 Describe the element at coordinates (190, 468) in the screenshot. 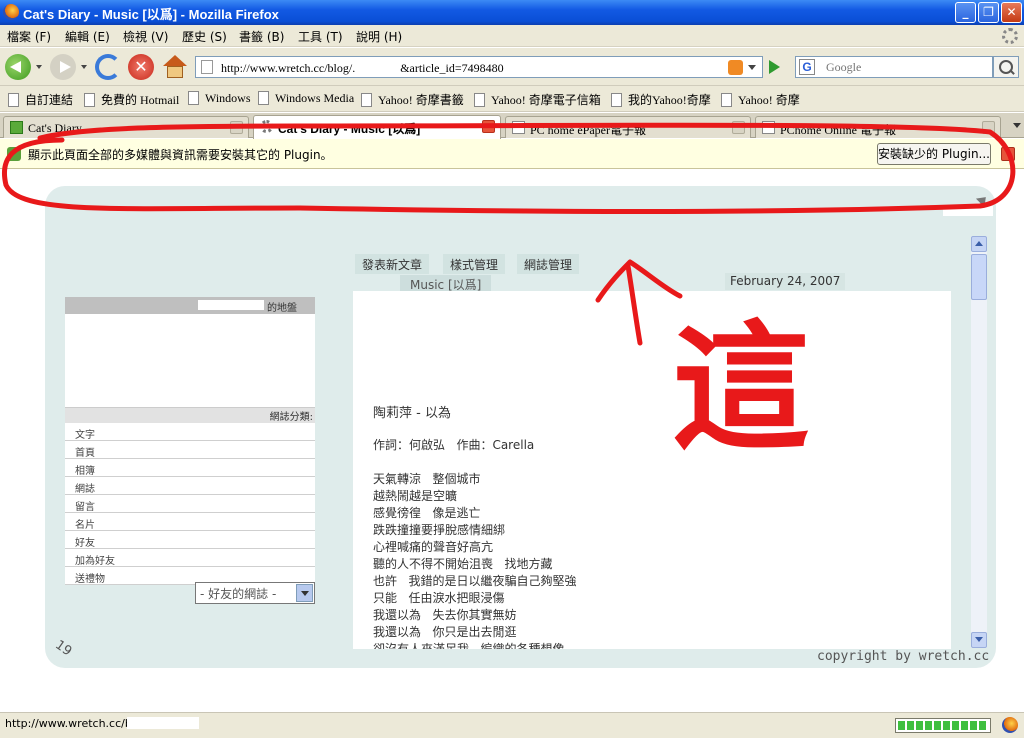

I see `sidebar-item-album: 相簿` at that location.